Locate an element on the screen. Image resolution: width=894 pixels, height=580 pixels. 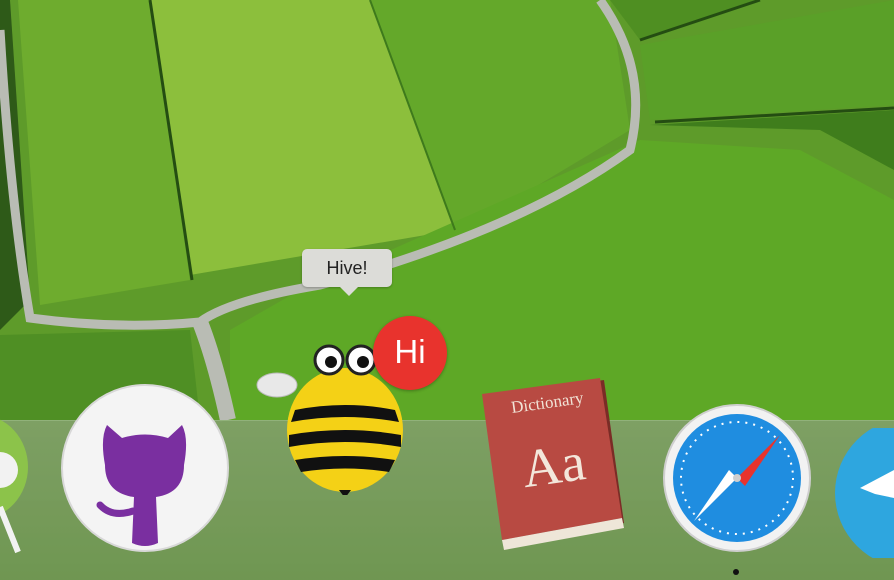
dictionary-icon: Dictionary Aa is located at coordinates (553, 464).